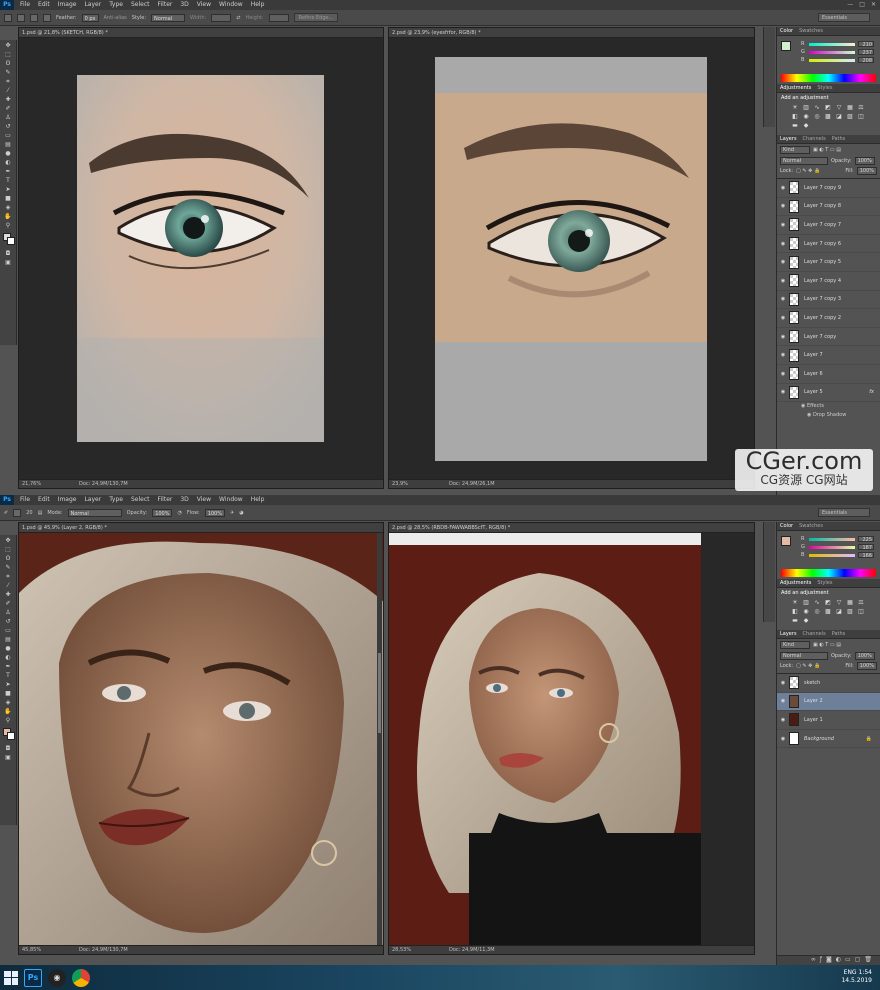 The image size is (880, 990). I want to click on style-select: Normal, so click(168, 17).